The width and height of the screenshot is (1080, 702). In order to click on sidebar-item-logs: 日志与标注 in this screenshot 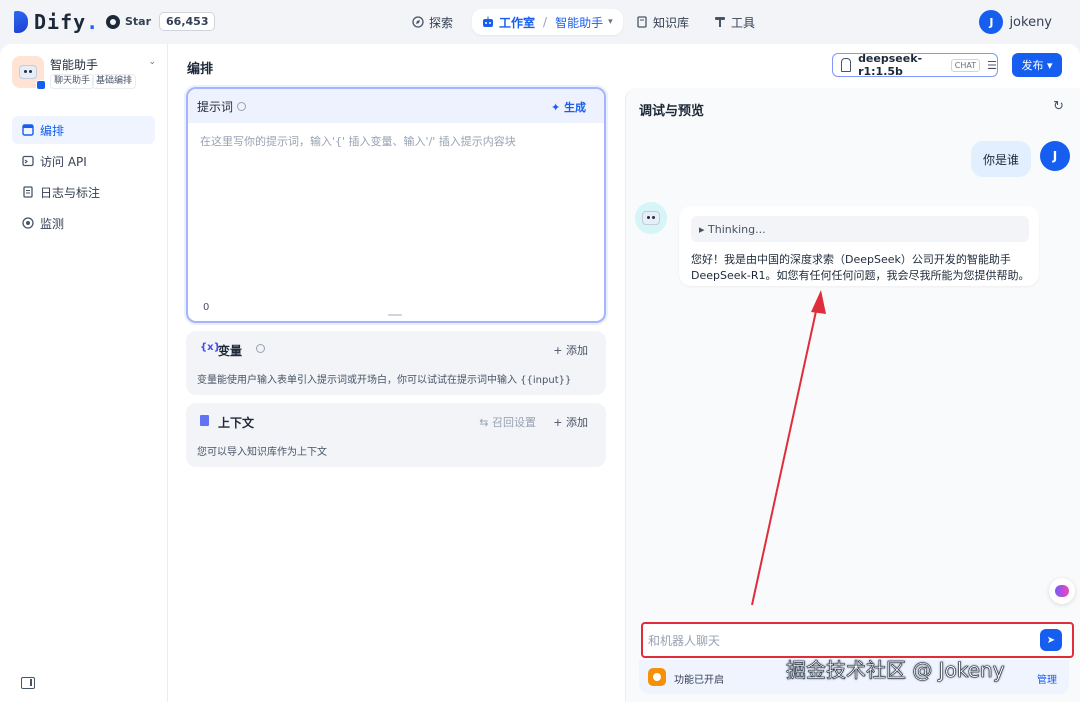, I will do `click(83, 192)`.